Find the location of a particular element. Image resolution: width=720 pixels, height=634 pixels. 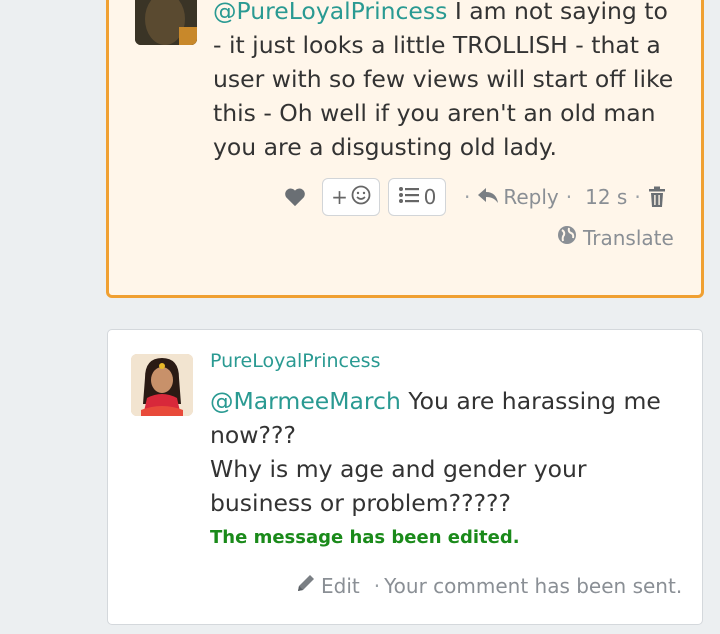

list-icon is located at coordinates (409, 197).